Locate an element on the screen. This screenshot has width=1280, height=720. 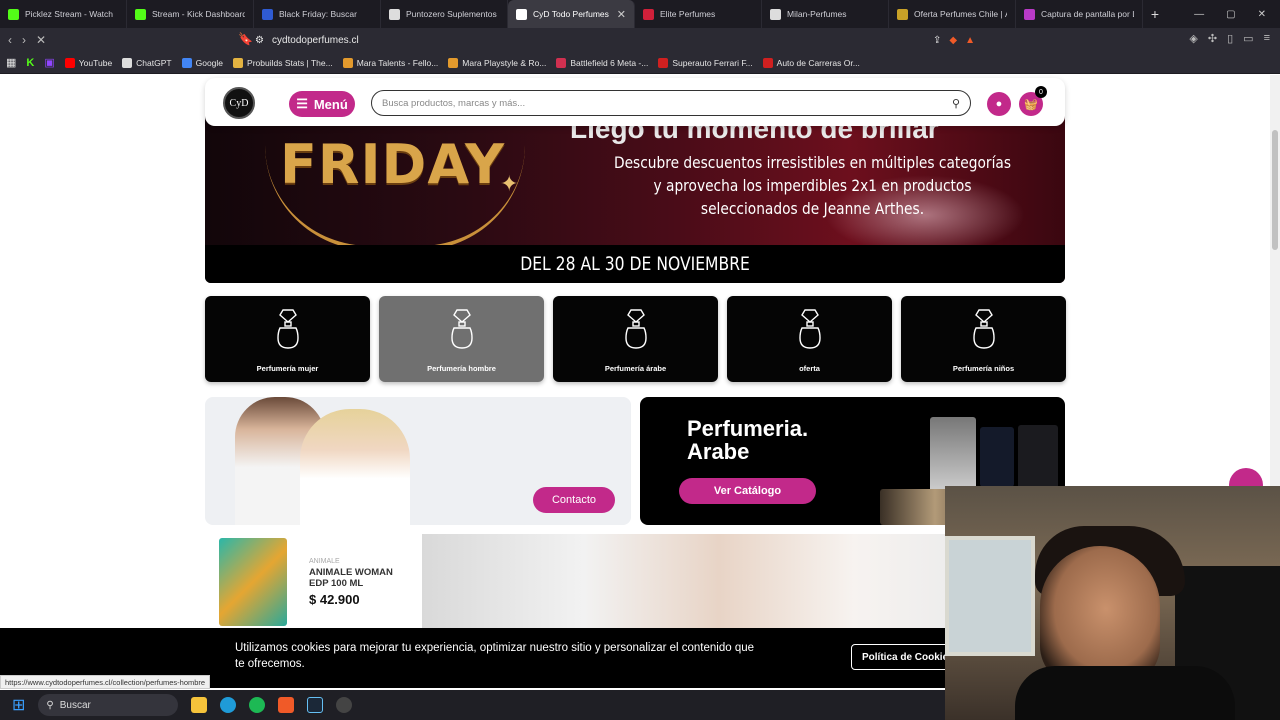
menu-icon: ≡ is located at coordinates (1267, 38).